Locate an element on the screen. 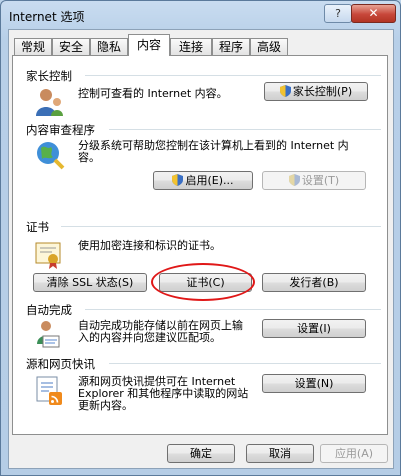 Image resolution: width=401 pixels, height=476 pixels. help-button: ? is located at coordinates (338, 13).